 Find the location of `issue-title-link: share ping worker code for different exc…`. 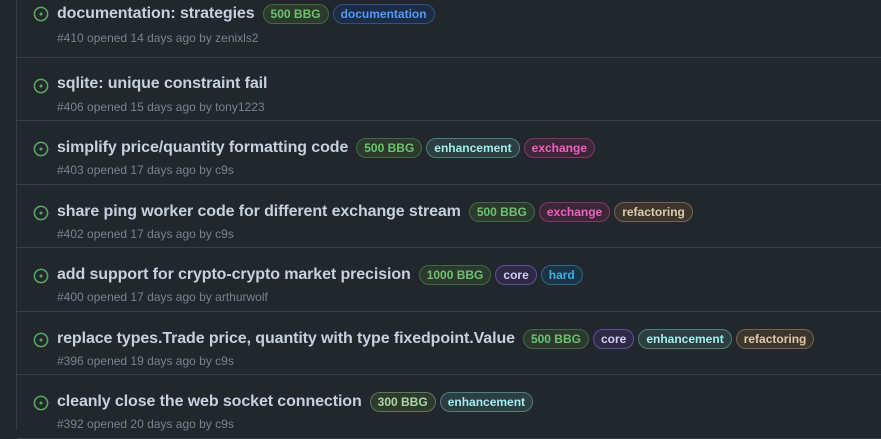

issue-title-link: share ping worker code for different exc… is located at coordinates (259, 212).